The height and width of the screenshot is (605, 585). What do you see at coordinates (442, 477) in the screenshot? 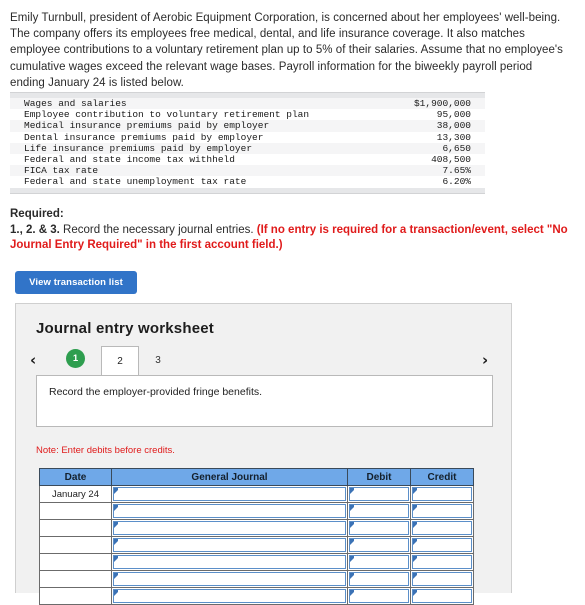
I see `column-header-credit: Credit` at bounding box center [442, 477].